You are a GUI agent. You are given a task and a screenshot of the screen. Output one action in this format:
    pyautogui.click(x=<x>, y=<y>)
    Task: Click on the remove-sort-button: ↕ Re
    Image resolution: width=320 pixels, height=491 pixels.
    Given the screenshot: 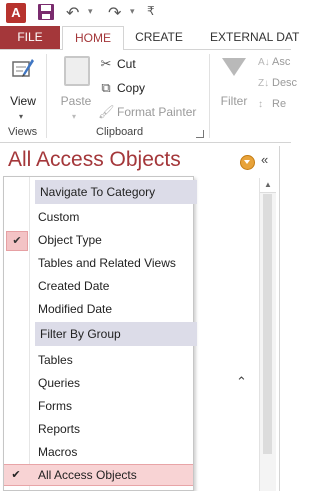 What is the action you would take?
    pyautogui.click(x=272, y=104)
    